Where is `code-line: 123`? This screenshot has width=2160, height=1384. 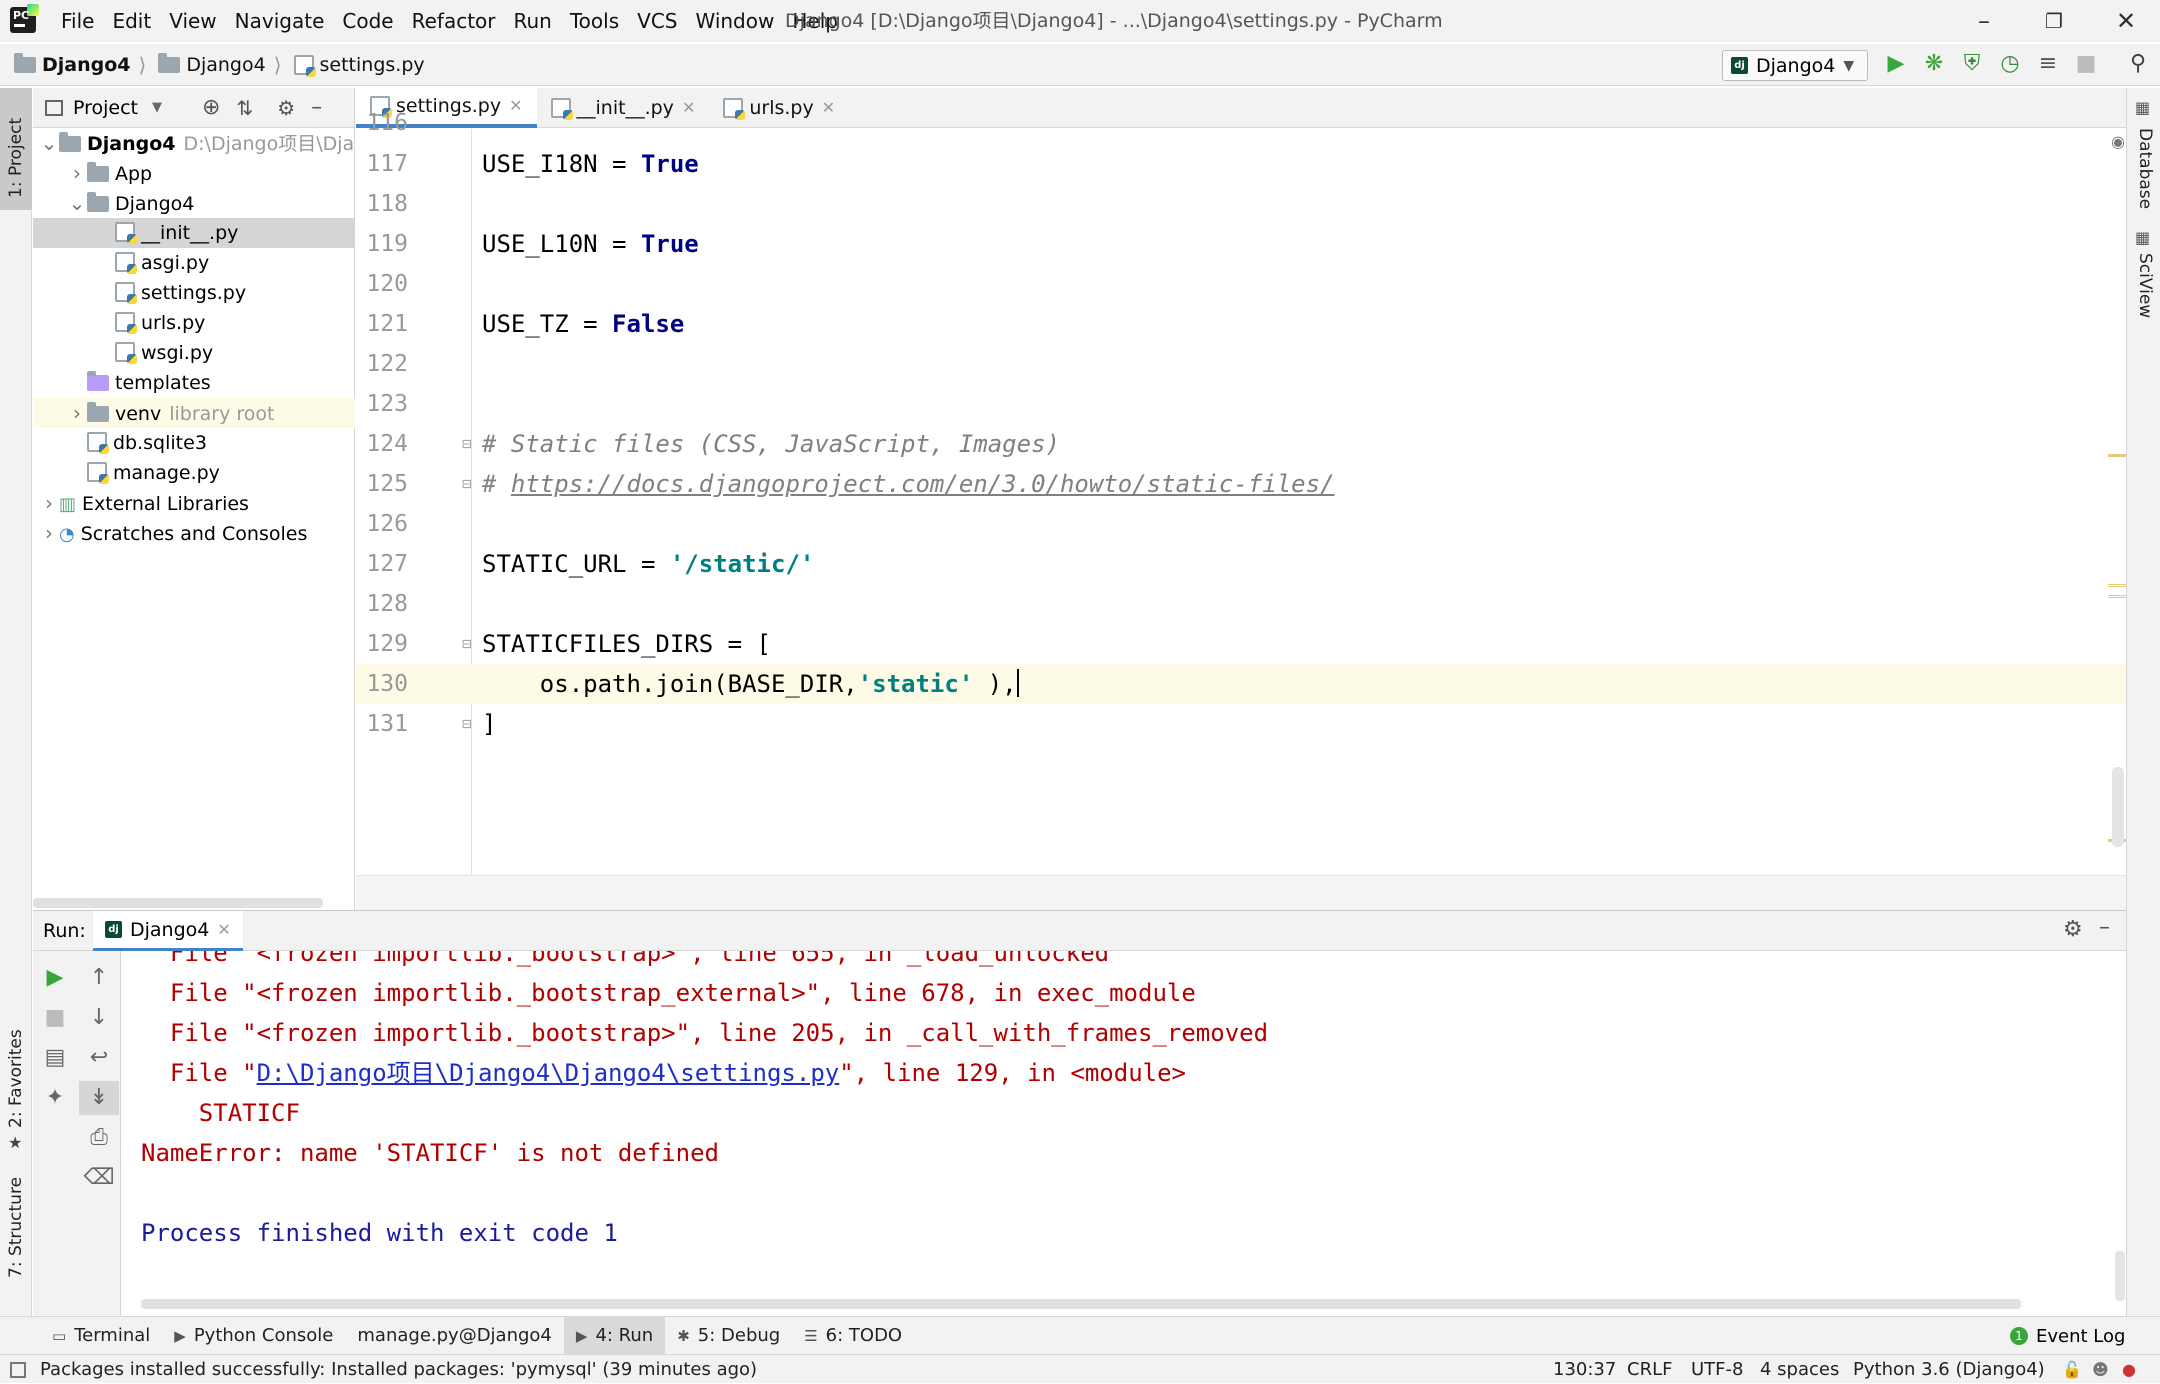
code-line: 123 is located at coordinates (1241, 404).